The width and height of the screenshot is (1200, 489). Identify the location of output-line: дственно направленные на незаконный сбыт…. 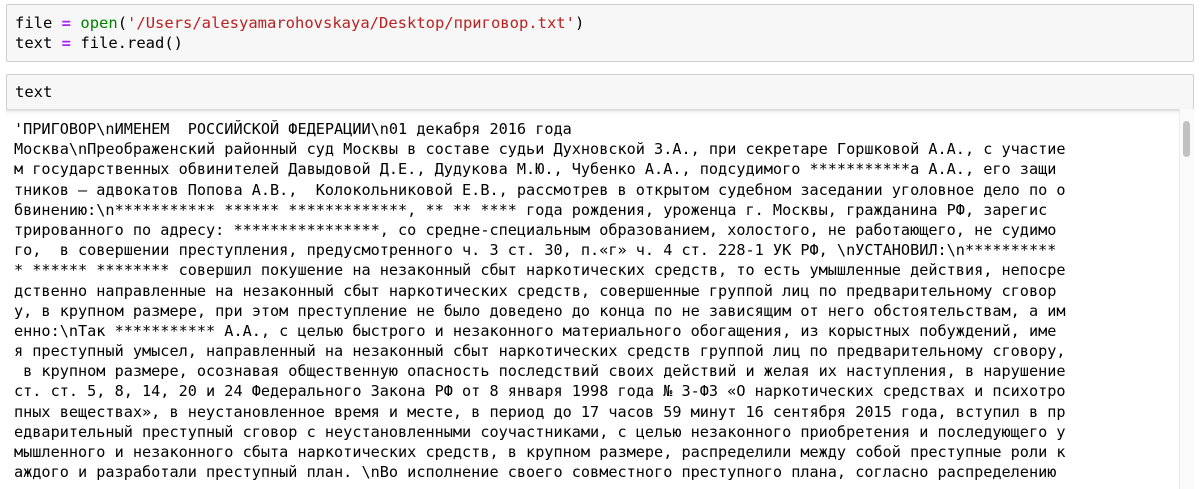
(535, 290).